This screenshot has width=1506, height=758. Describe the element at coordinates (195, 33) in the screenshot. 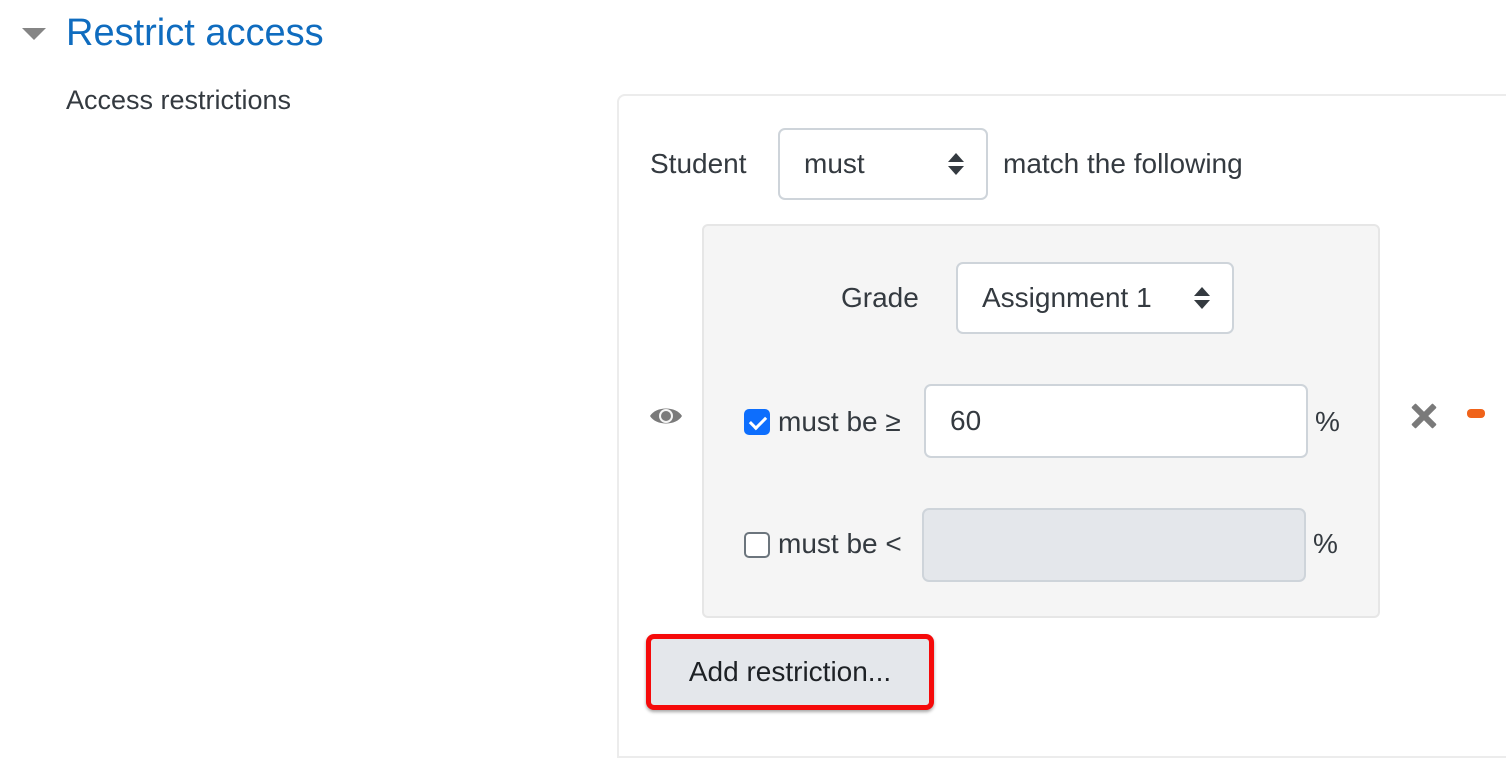

I see `section-title-restrict-access: Restrict access` at that location.